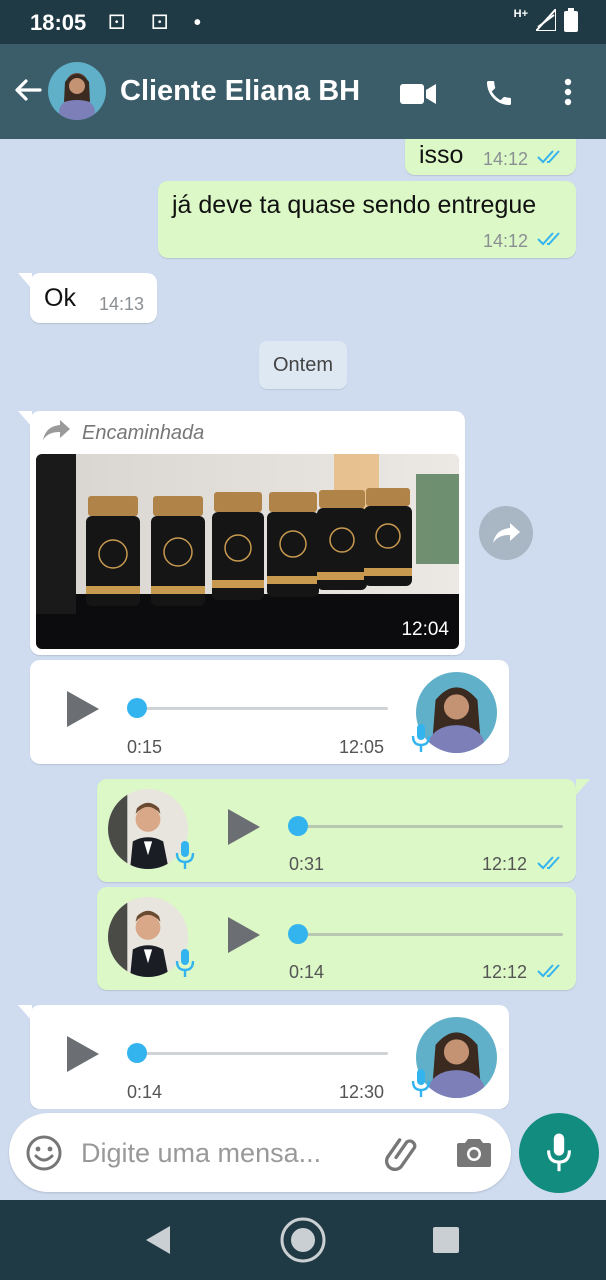 This screenshot has width=606, height=1280. I want to click on status-right-icons: H+, so click(546, 20).